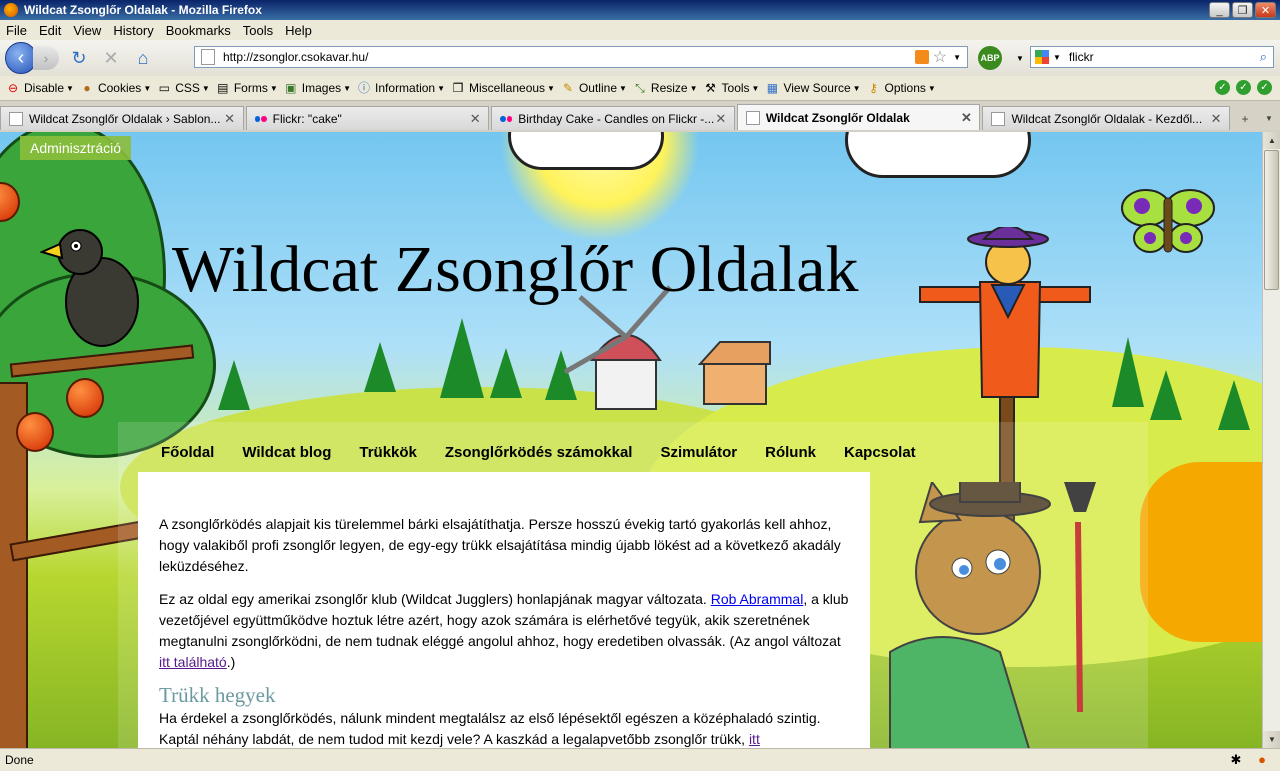 The height and width of the screenshot is (771, 1280). Describe the element at coordinates (286, 452) in the screenshot. I see `nav-wildcat-blog: Wildcat blog` at that location.